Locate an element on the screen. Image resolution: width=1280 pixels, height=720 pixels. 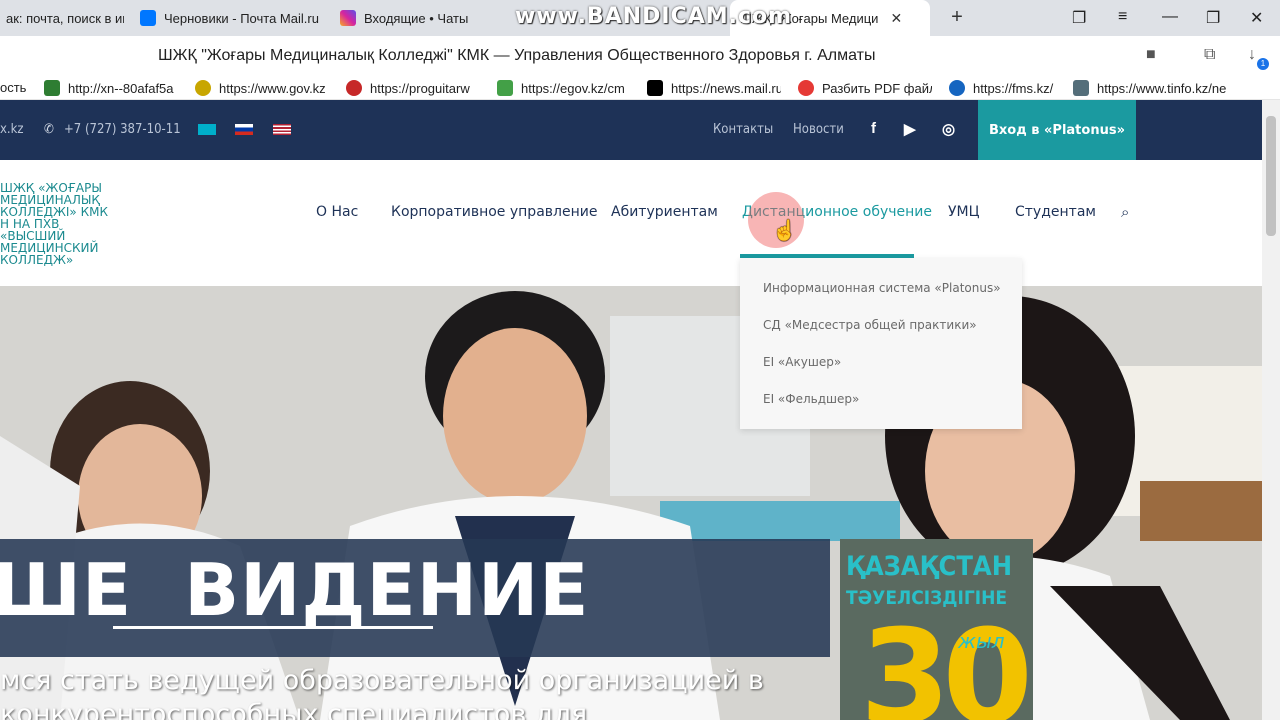
bookmark-item: https://fms.kz/ is located at coordinates (1016, 88).